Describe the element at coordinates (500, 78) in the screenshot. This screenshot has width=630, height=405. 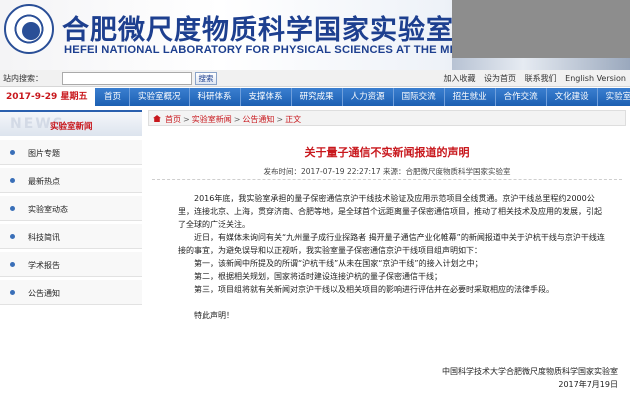
I see `set-homepage-link: 设为首页` at that location.